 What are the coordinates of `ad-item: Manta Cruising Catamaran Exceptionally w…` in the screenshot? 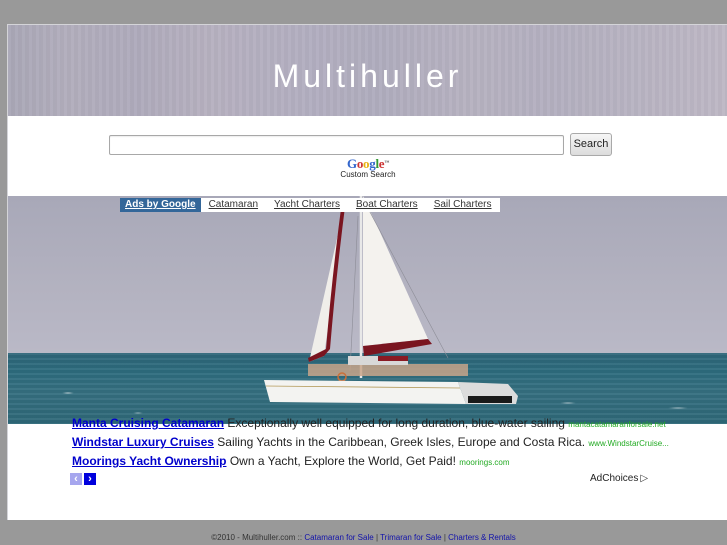 It's located at (392, 423).